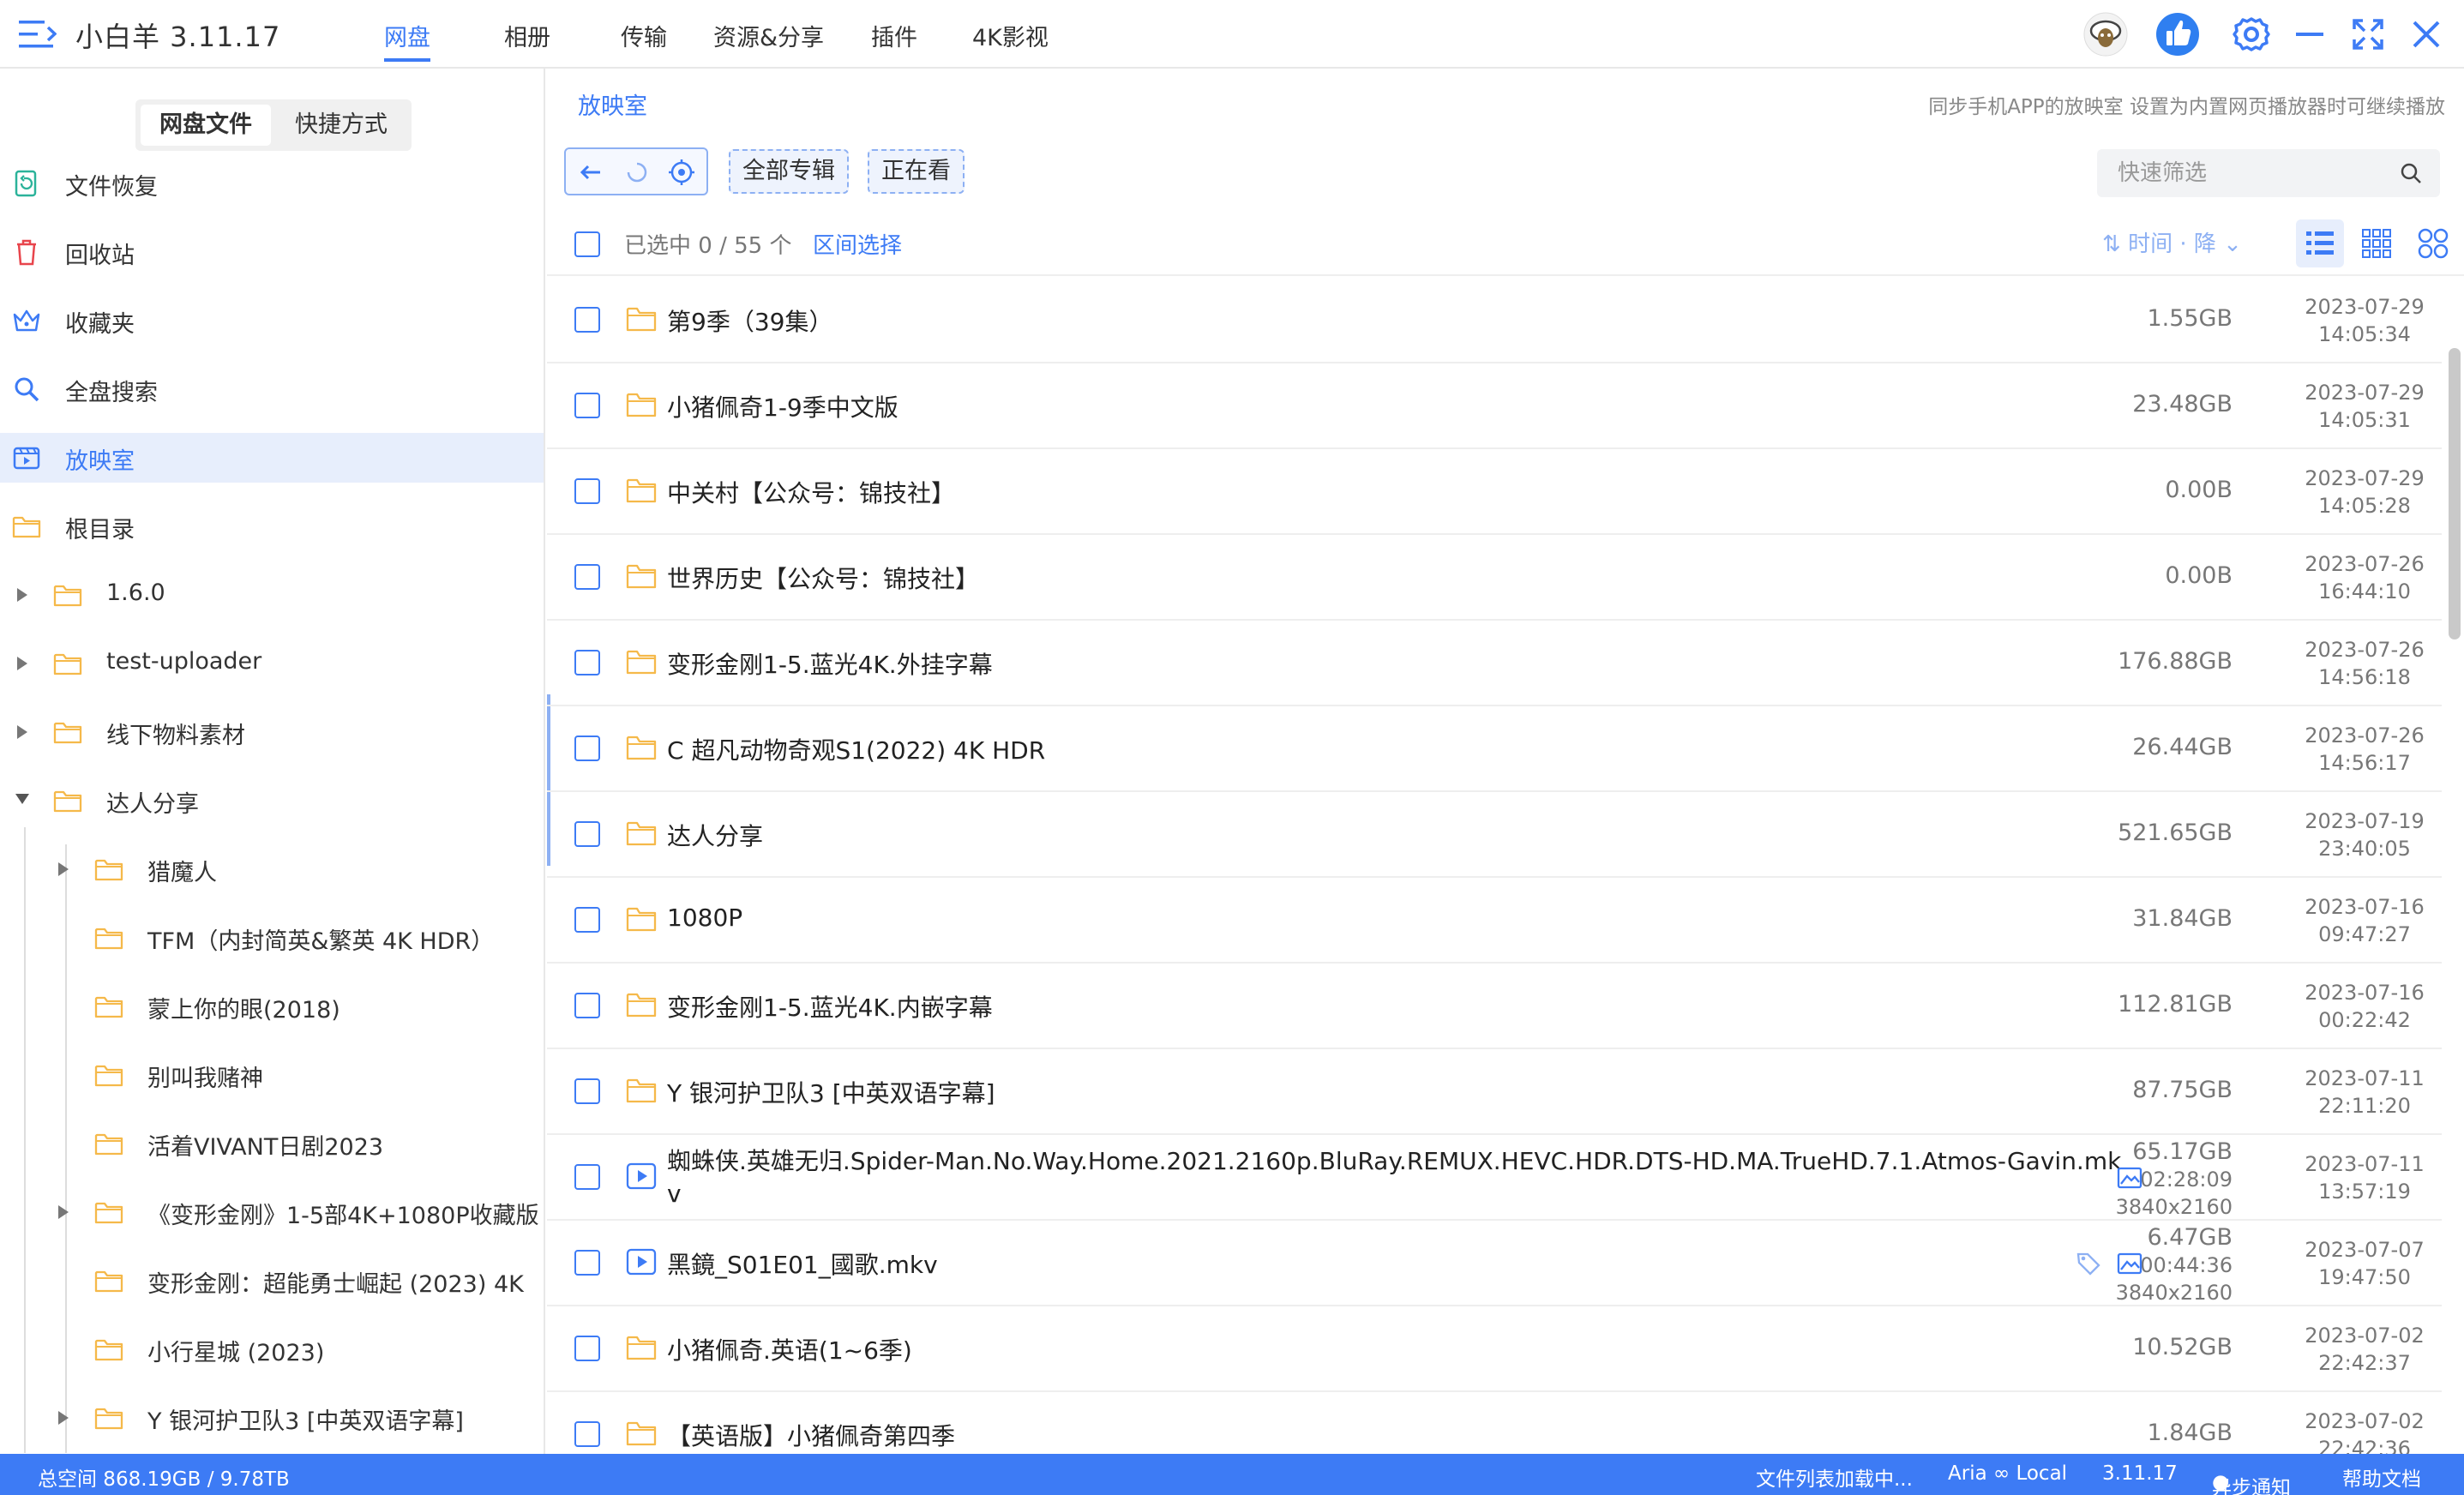 This screenshot has height=1495, width=2464. I want to click on menu-icon, so click(38, 34).